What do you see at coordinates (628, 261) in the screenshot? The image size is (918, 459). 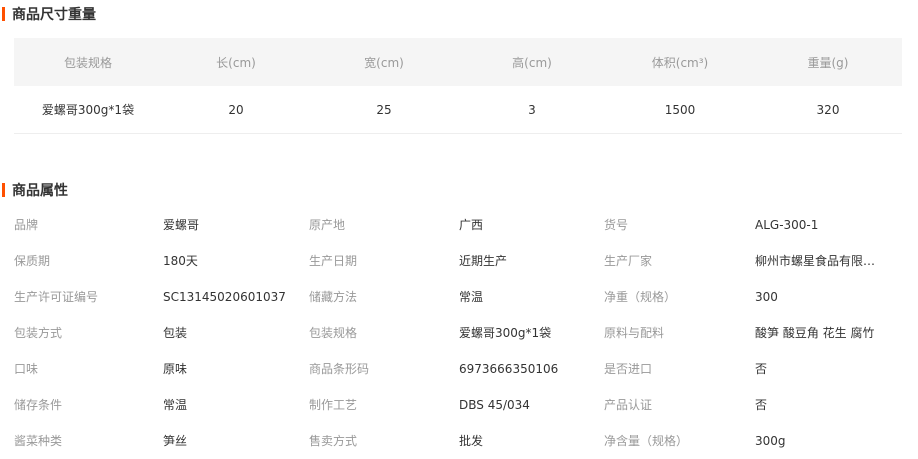 I see `attribute-label: 生产厂家` at bounding box center [628, 261].